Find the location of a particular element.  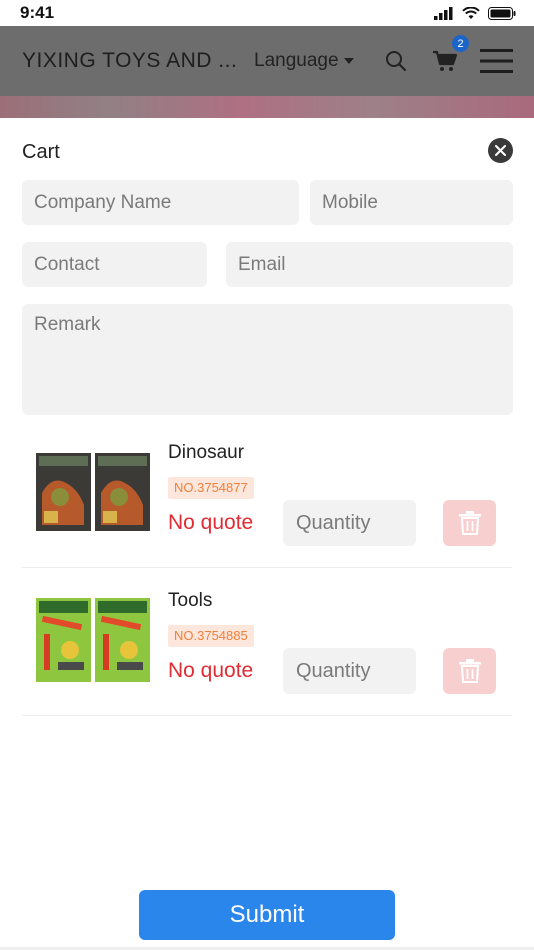

close-icon is located at coordinates (500, 150).